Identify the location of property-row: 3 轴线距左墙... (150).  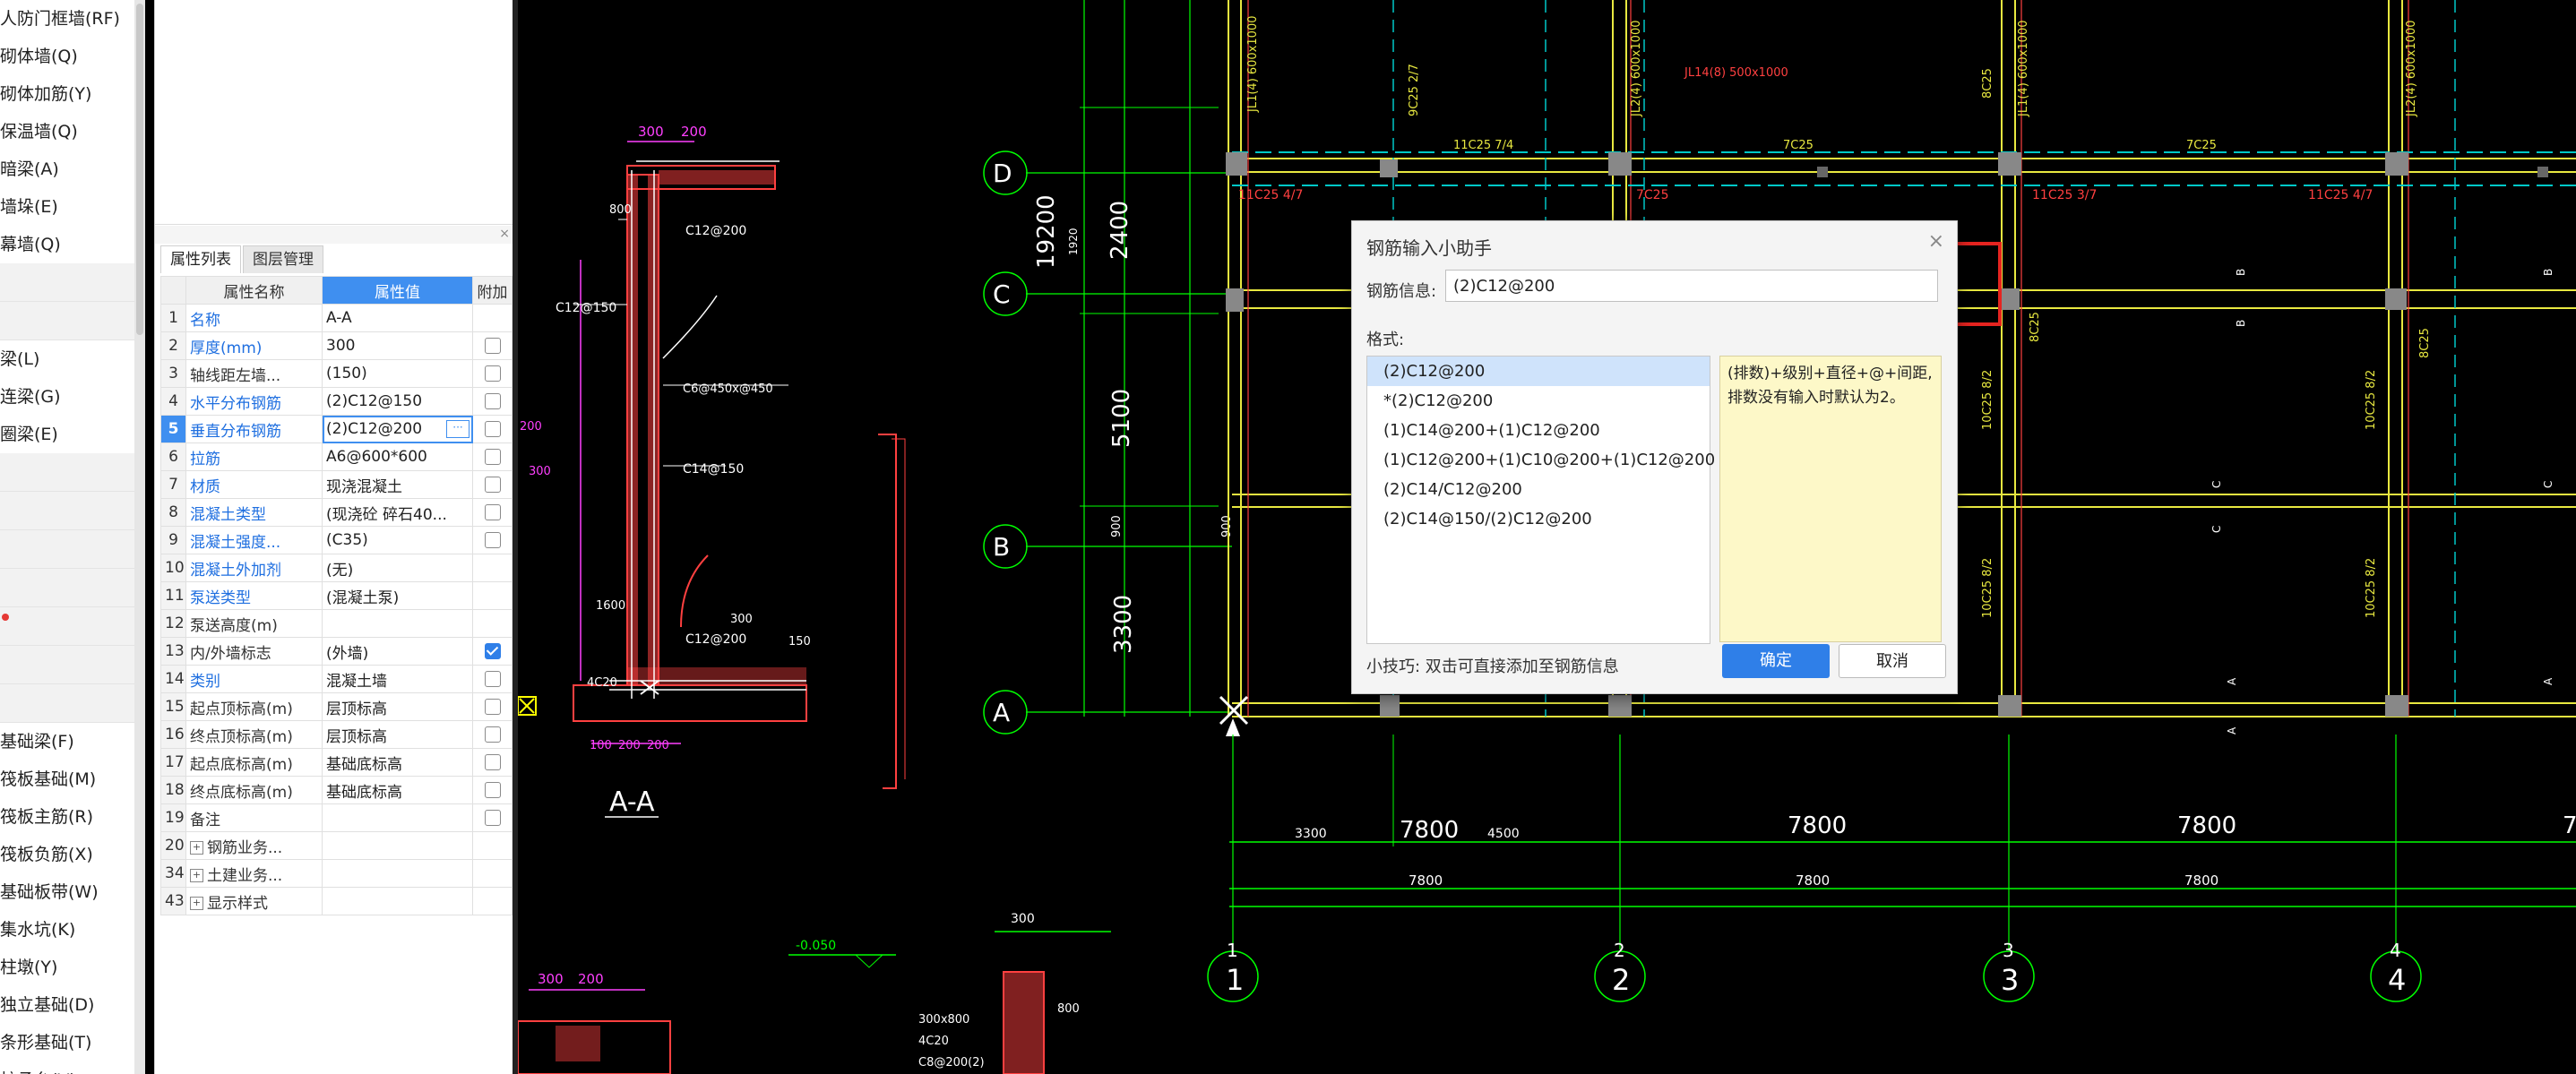
(336, 374).